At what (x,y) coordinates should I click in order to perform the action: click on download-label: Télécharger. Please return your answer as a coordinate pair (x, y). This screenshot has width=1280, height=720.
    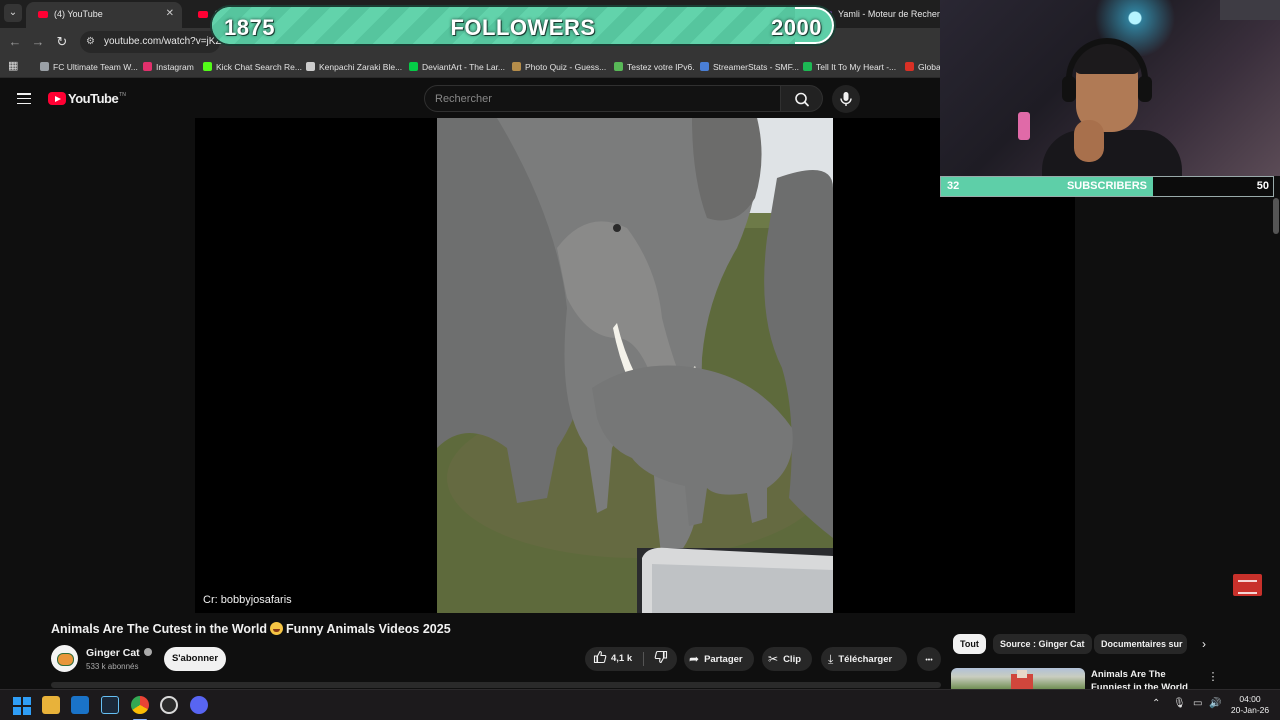
    Looking at the image, I should click on (865, 659).